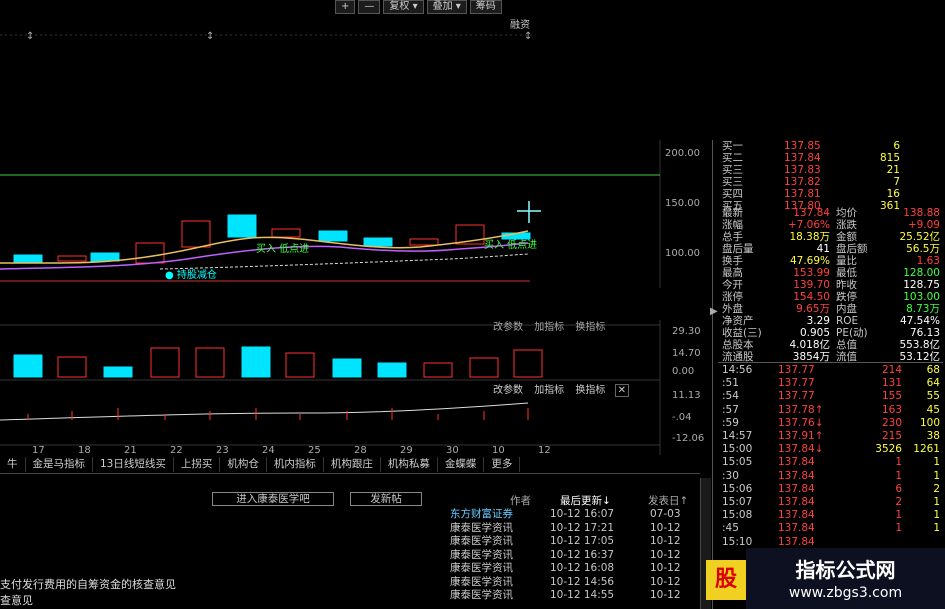 This screenshot has width=945, height=609. What do you see at coordinates (846, 297) in the screenshot?
I see `stat-label-2: 跌停` at bounding box center [846, 297].